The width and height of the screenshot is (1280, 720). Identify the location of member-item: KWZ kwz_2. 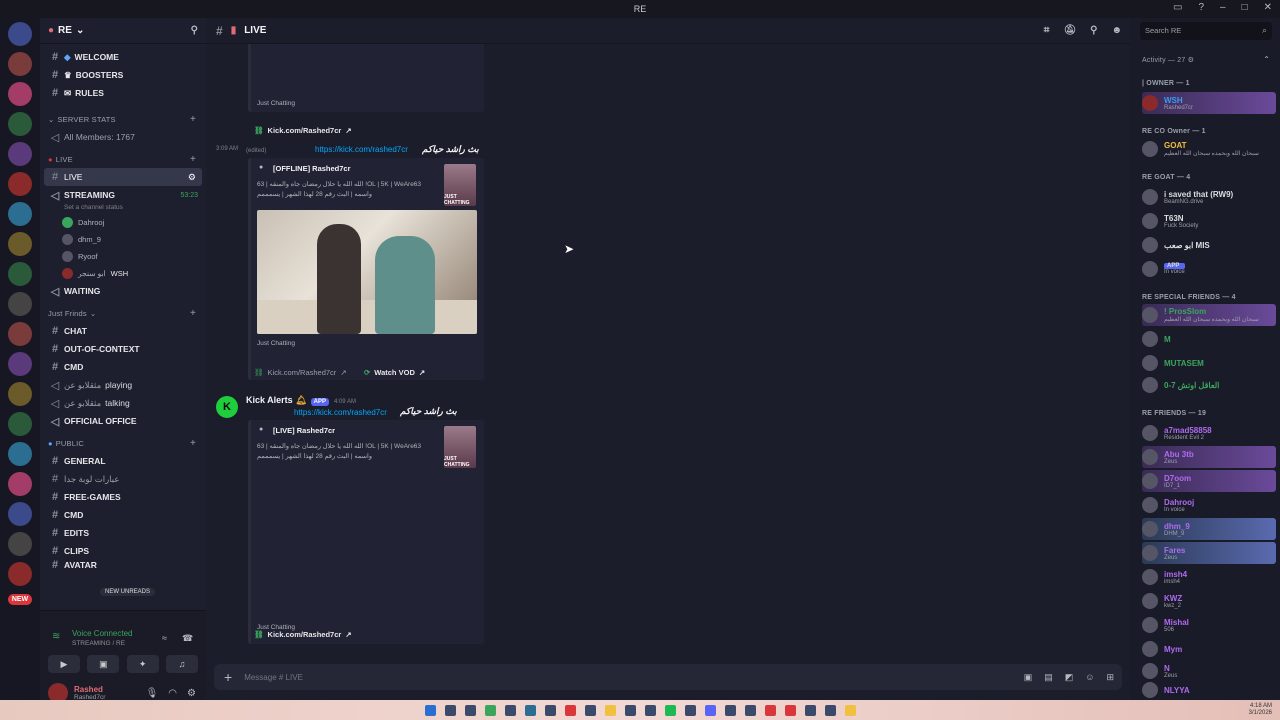
(1209, 601).